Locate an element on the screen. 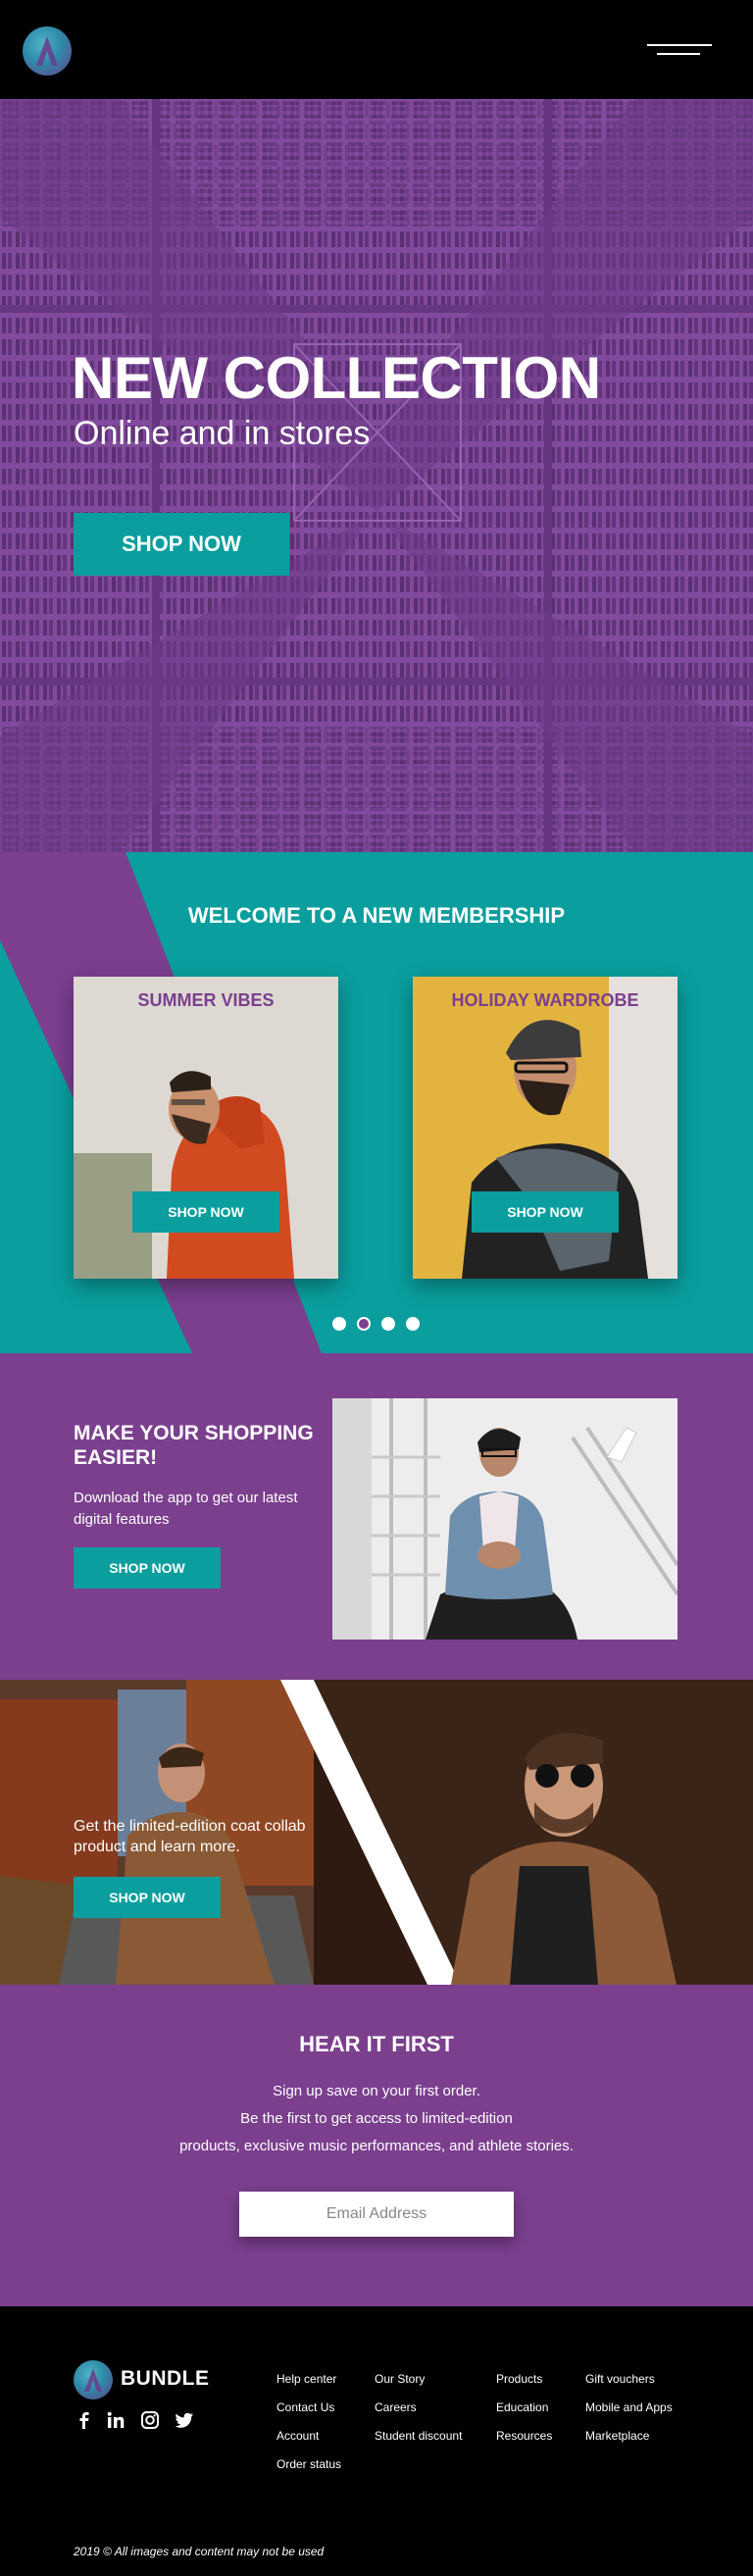 The width and height of the screenshot is (753, 2576). app-promo-photo is located at coordinates (505, 1519).